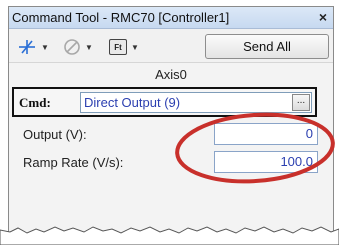 This screenshot has height=245, width=339. Describe the element at coordinates (323, 17) in the screenshot. I see `close-icon: ×` at that location.